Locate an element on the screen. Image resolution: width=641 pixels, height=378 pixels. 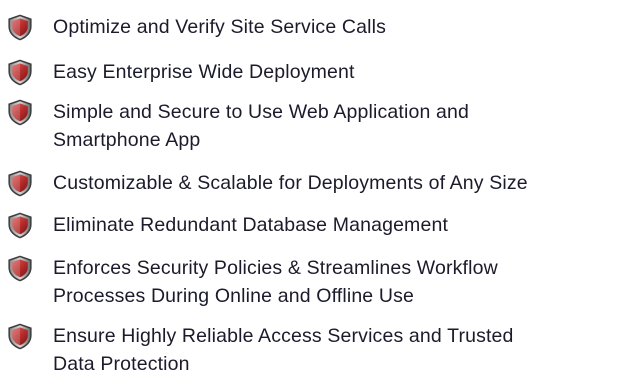
feature-text: Easy Enterprise Wide Deployment is located at coordinates (204, 72).